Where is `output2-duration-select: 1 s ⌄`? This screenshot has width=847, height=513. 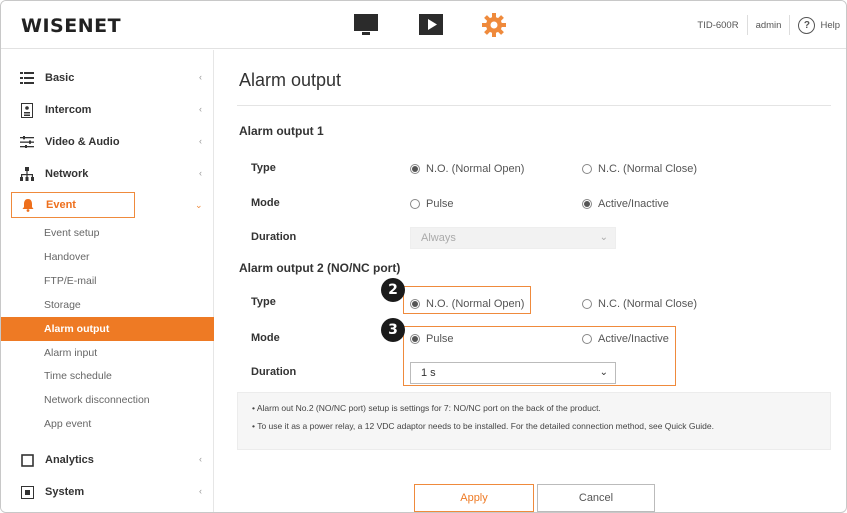 output2-duration-select: 1 s ⌄ is located at coordinates (513, 373).